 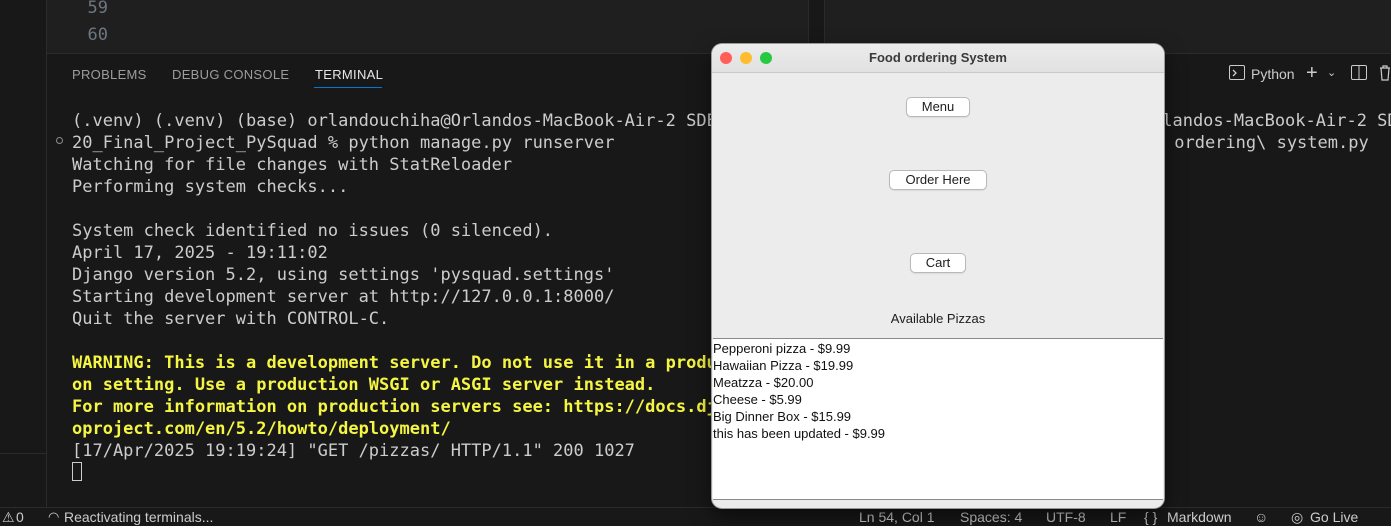 What do you see at coordinates (799, 433) in the screenshot?
I see `list-item: this has been updated - $9.99` at bounding box center [799, 433].